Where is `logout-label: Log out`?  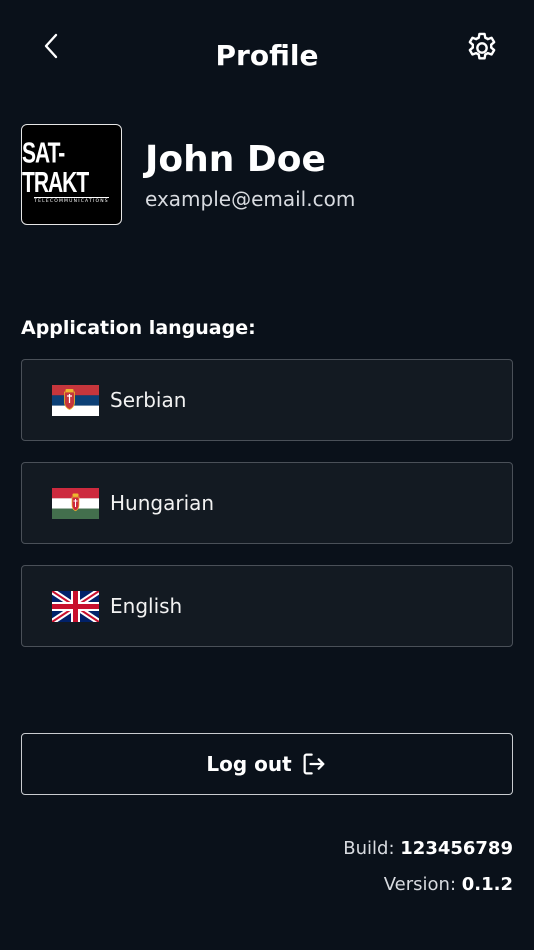
logout-label: Log out is located at coordinates (249, 764).